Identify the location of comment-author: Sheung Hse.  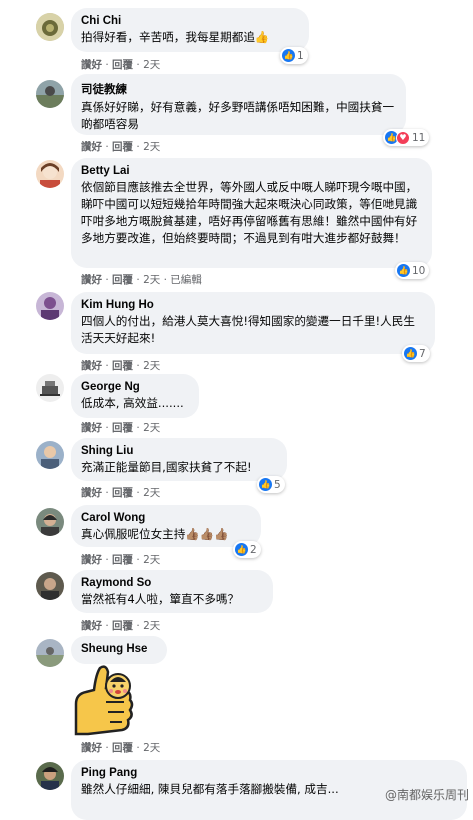
(119, 649).